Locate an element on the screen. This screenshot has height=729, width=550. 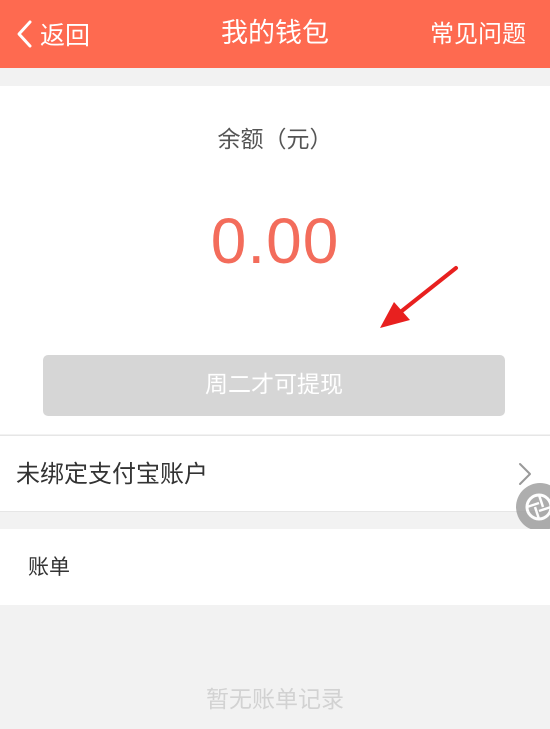
empty-bill-message: 暂无账单记录 is located at coordinates (275, 700).